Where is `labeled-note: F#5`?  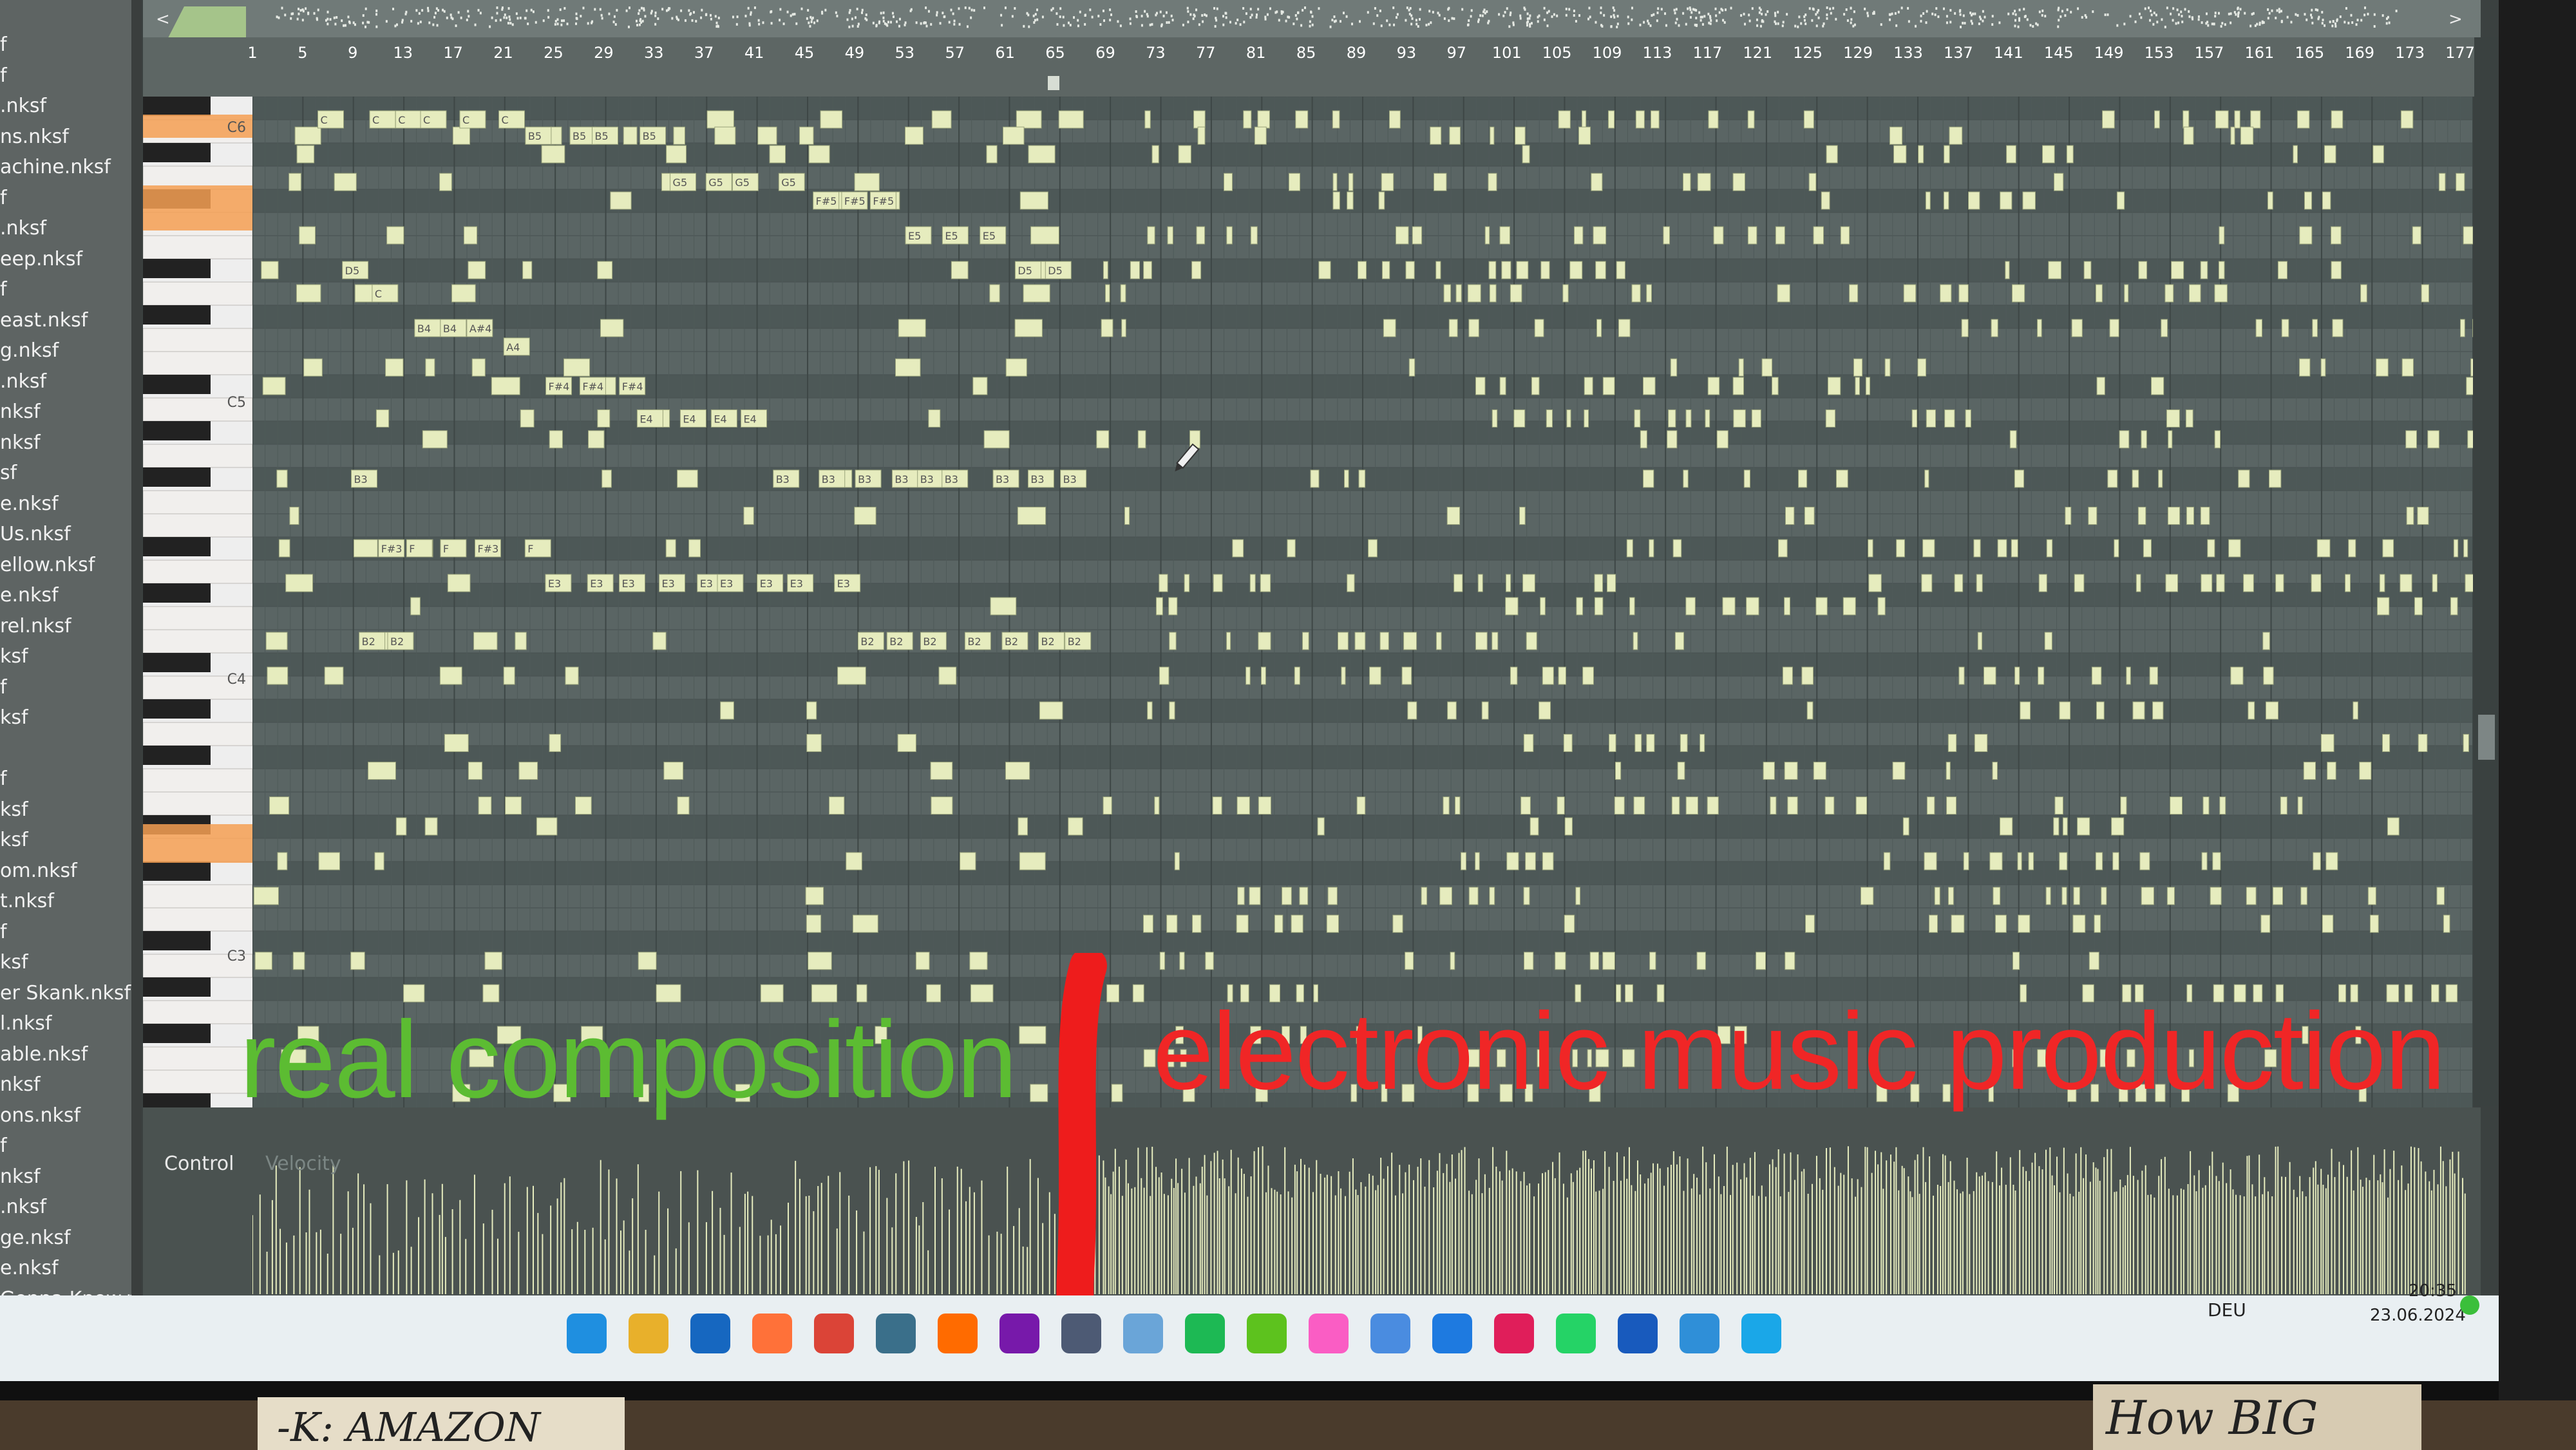
labeled-note: F#5 is located at coordinates (854, 200).